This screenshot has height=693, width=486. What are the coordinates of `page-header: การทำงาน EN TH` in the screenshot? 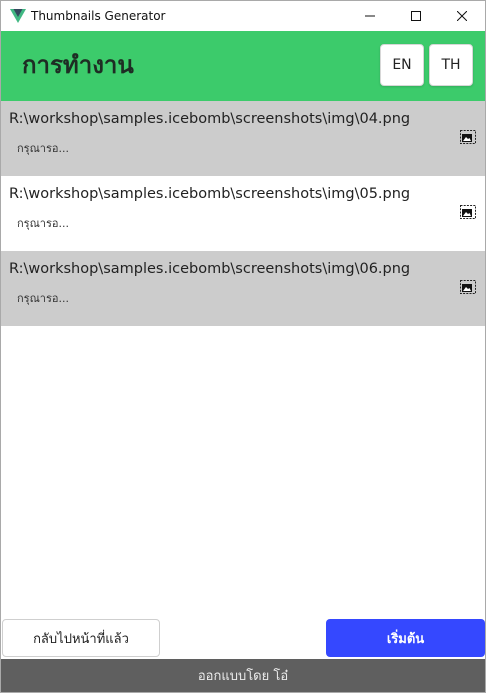 It's located at (243, 66).